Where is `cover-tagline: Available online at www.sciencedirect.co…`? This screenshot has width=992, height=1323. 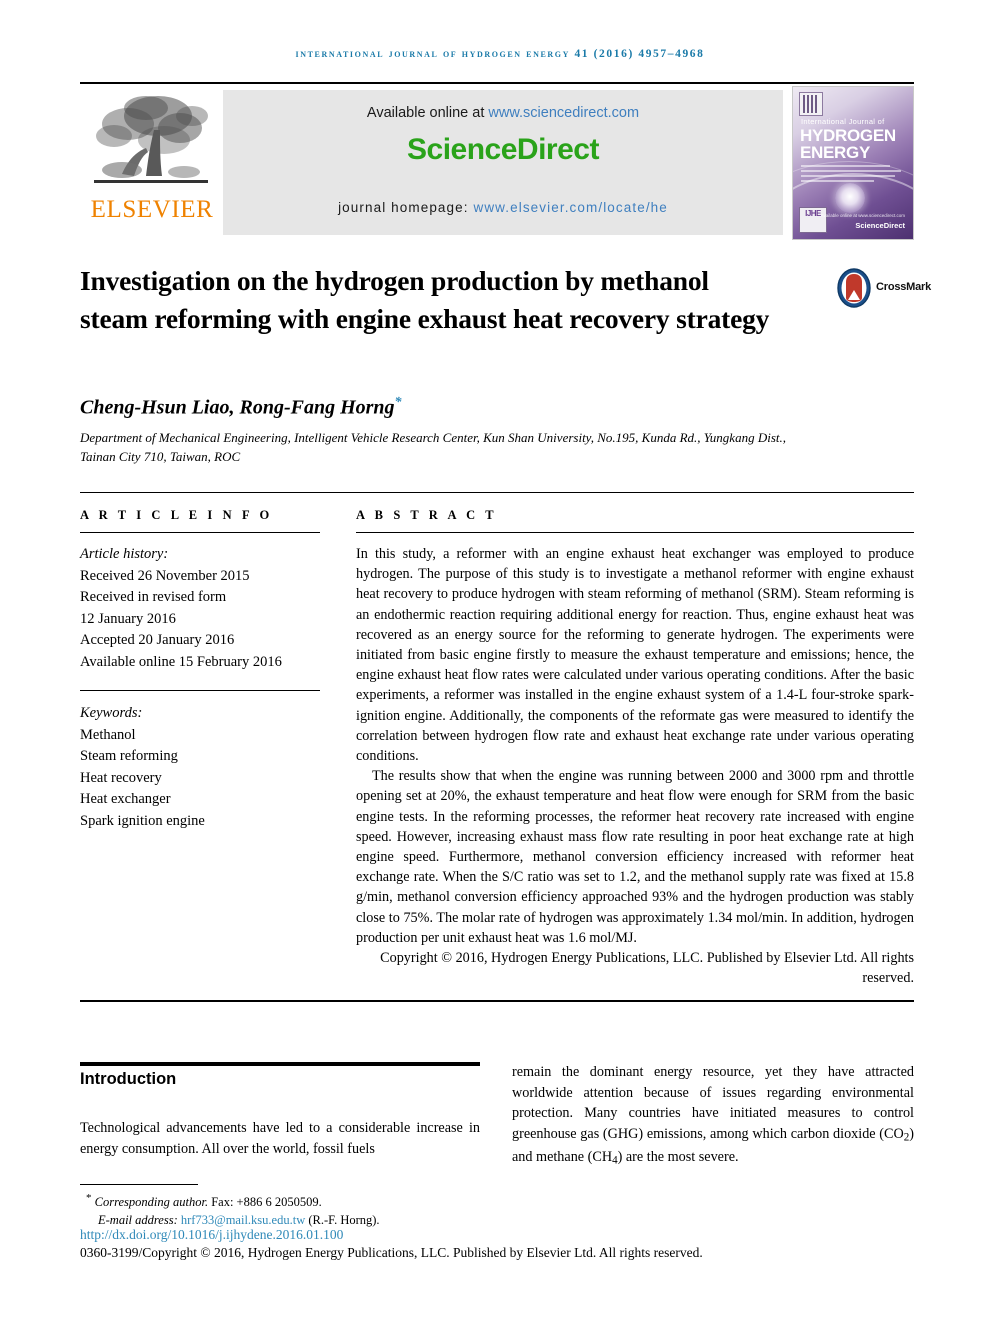
cover-tagline: Available online at www.sciencedirect.co… is located at coordinates (862, 215).